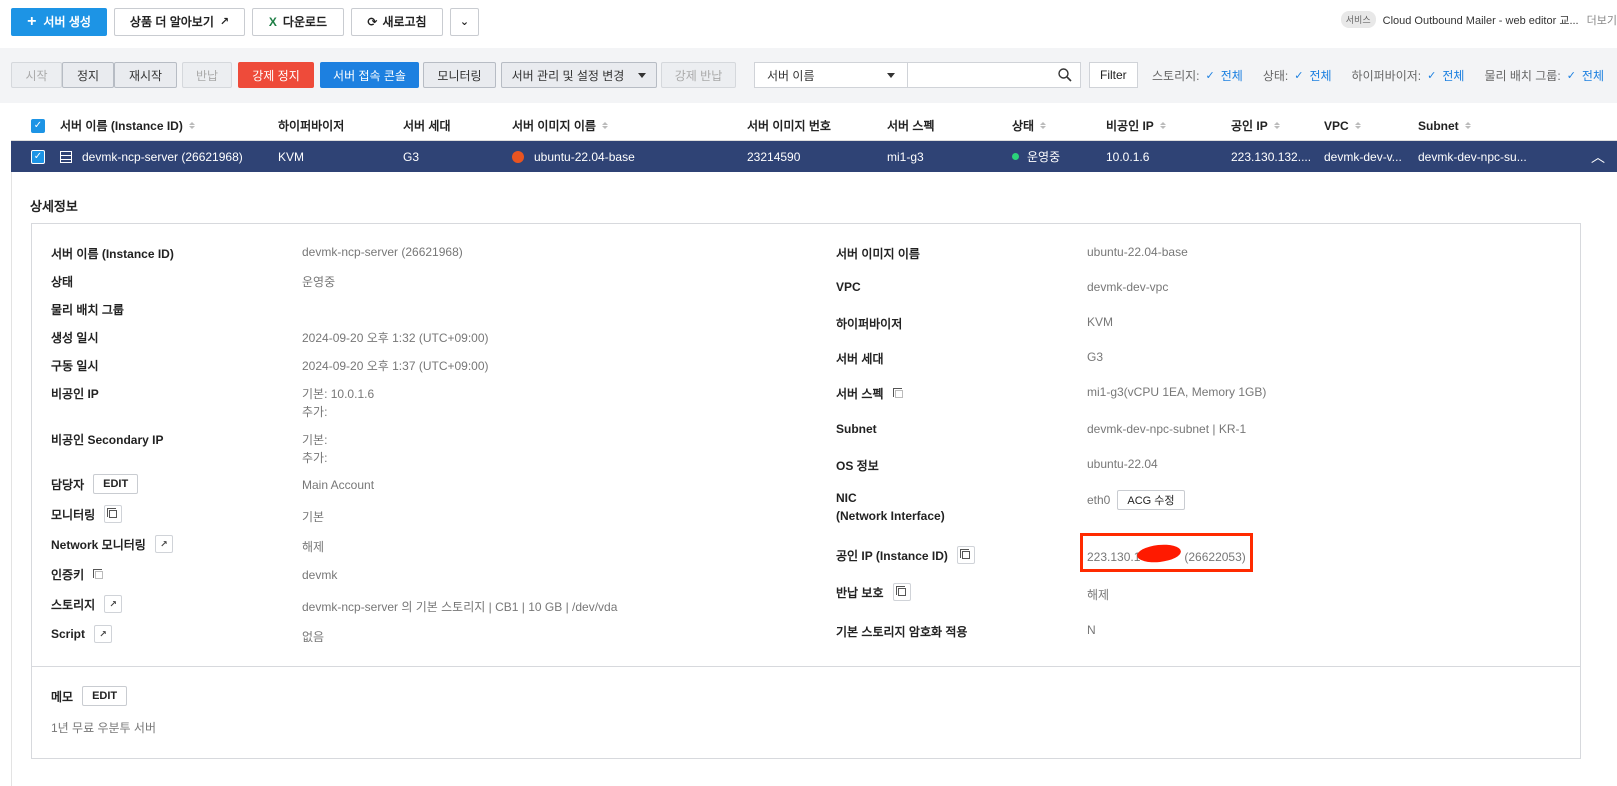  I want to click on learn-more-button: 상품 더 알아보기 ↗, so click(179, 21).